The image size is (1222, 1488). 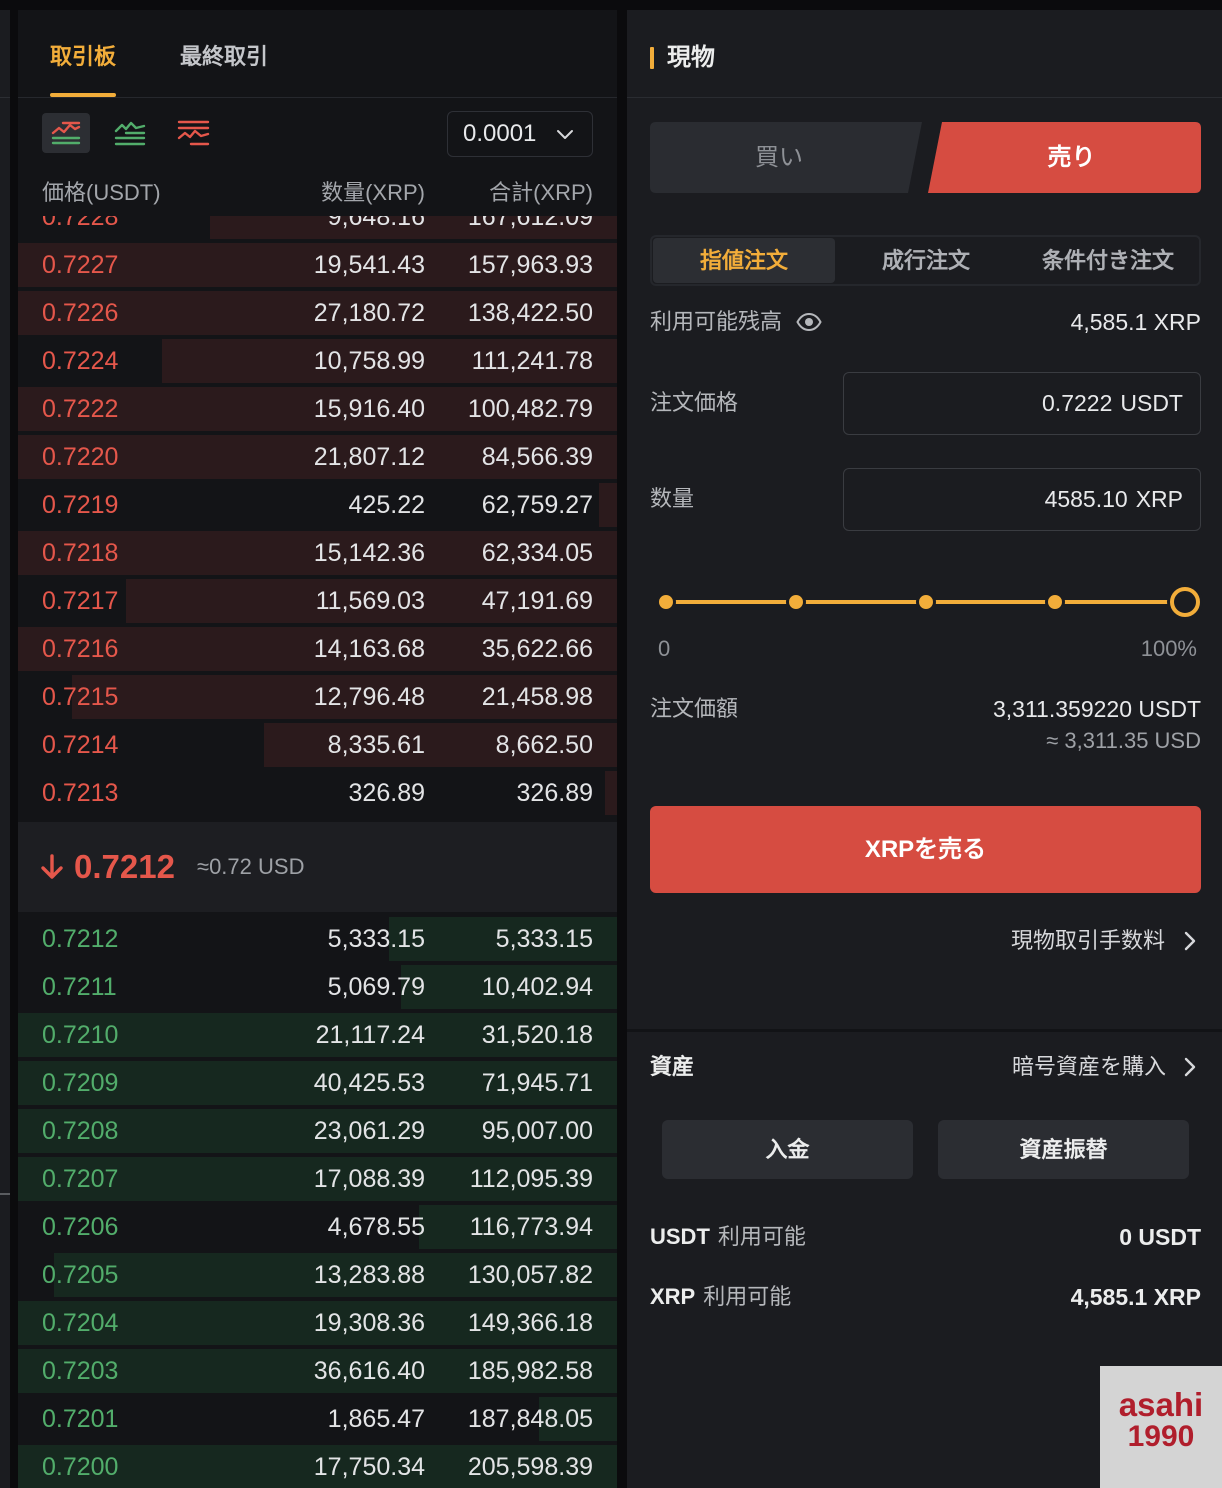 I want to click on row-price: 0.7203, so click(x=80, y=1371).